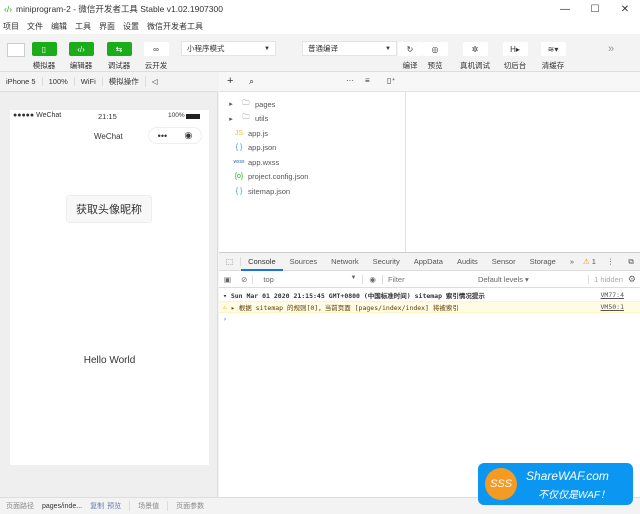 The height and width of the screenshot is (514, 640). What do you see at coordinates (231, 105) in the screenshot?
I see `caret-right-icon: ▸` at bounding box center [231, 105].